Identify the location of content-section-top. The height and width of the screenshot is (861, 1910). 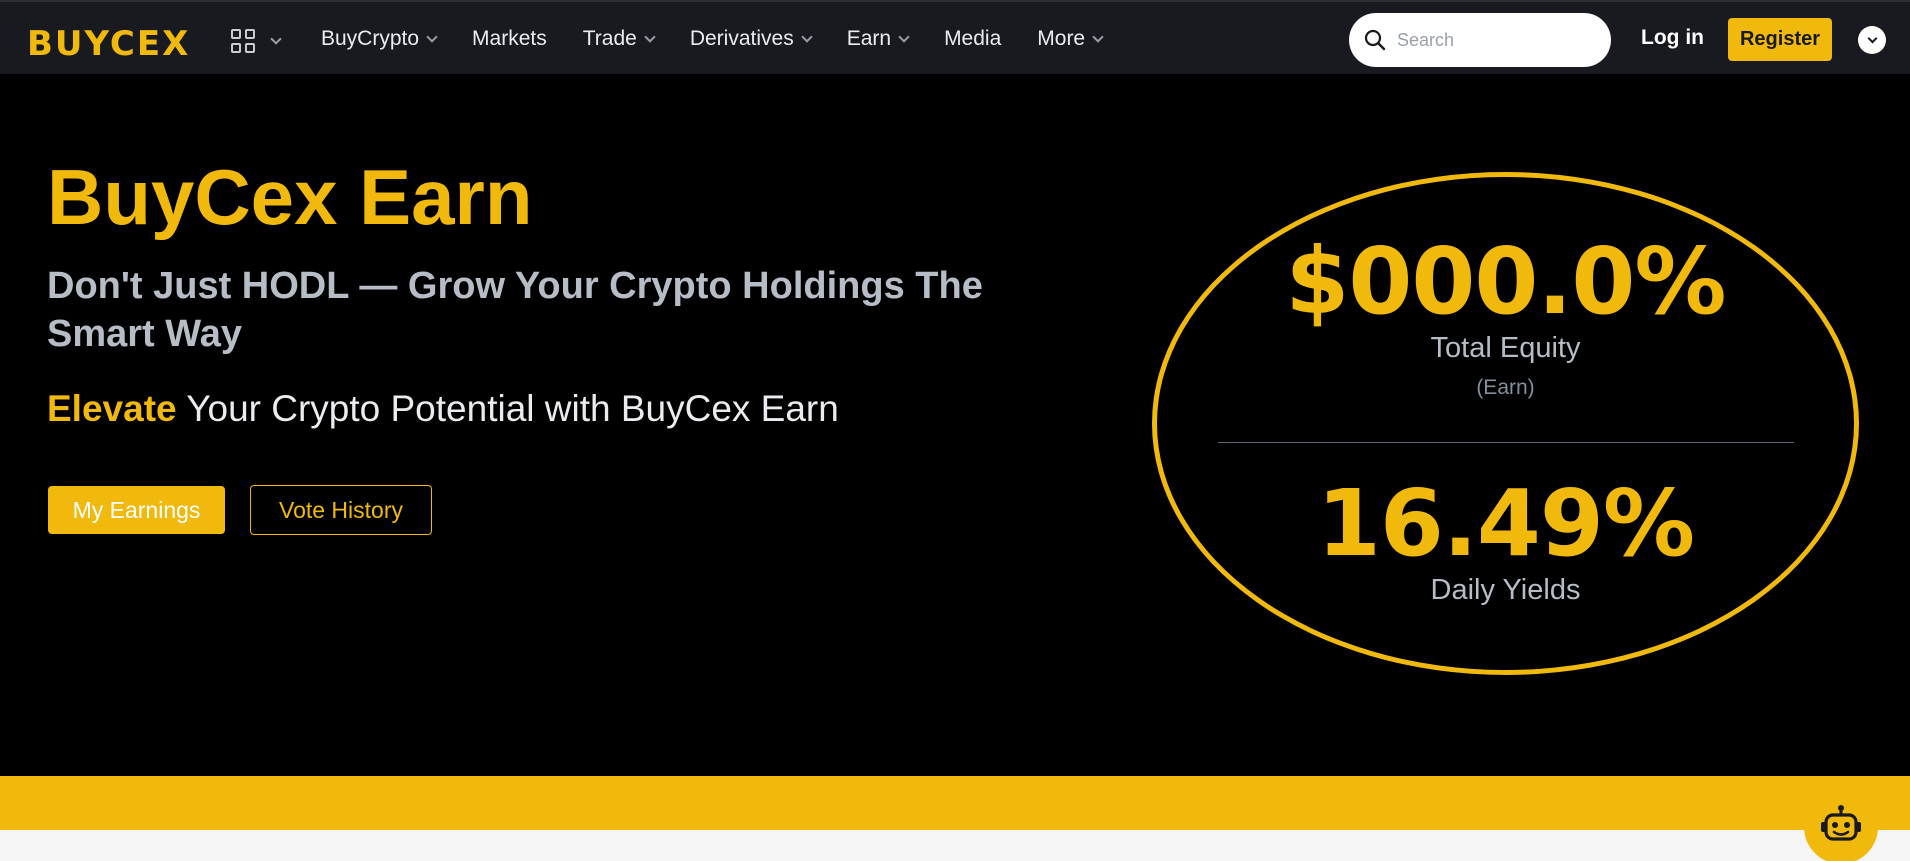
(955, 845).